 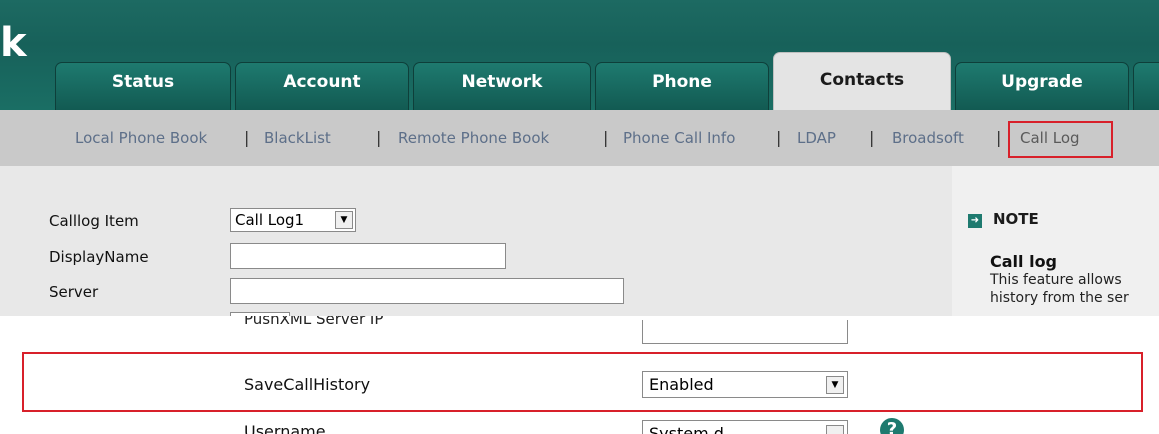 I want to click on tab-upgrade: Upgrade, so click(x=1042, y=86).